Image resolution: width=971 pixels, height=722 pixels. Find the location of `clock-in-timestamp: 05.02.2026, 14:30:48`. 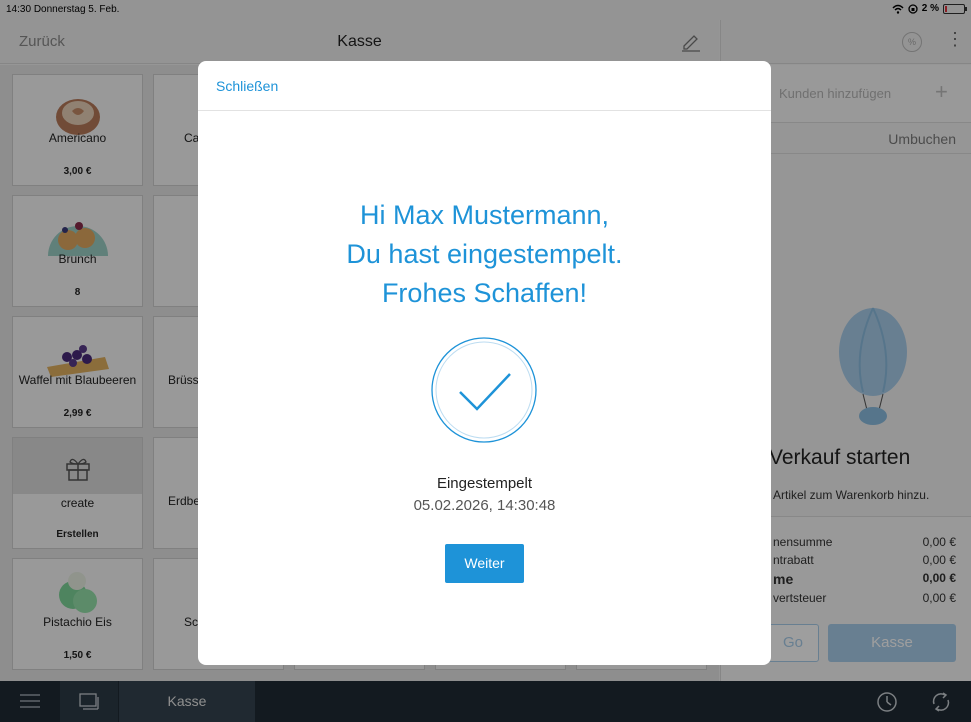

clock-in-timestamp: 05.02.2026, 14:30:48 is located at coordinates (484, 505).